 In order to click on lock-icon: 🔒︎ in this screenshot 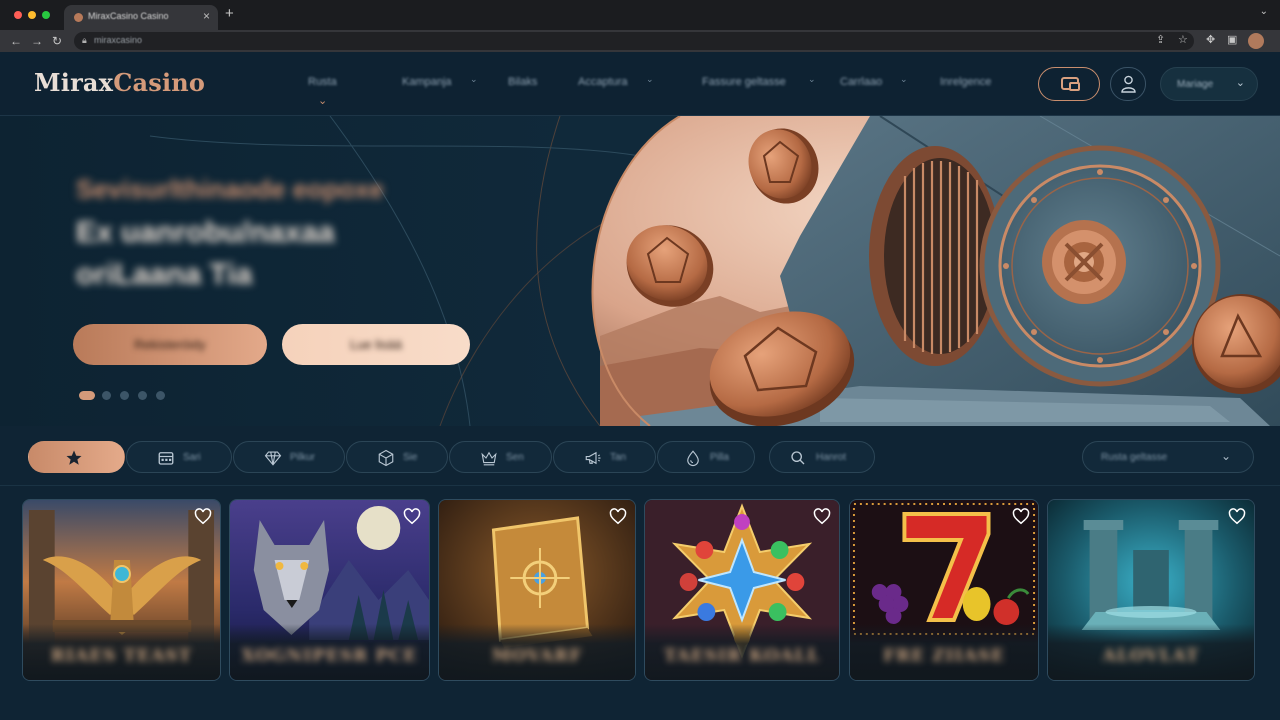, I will do `click(84, 40)`.